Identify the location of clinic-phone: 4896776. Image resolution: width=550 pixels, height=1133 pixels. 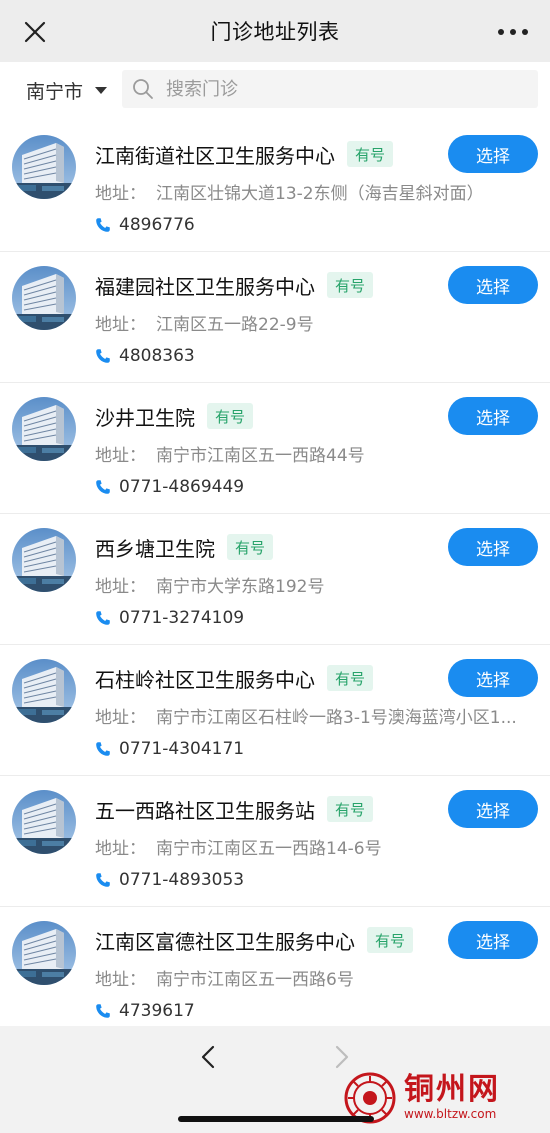
(145, 225).